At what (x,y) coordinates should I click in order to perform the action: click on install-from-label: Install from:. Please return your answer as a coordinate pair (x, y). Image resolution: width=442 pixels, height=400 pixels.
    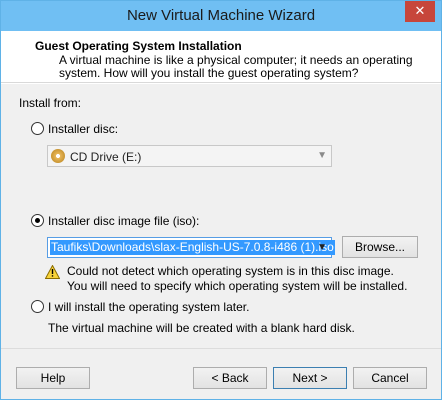
    Looking at the image, I should click on (50, 103).